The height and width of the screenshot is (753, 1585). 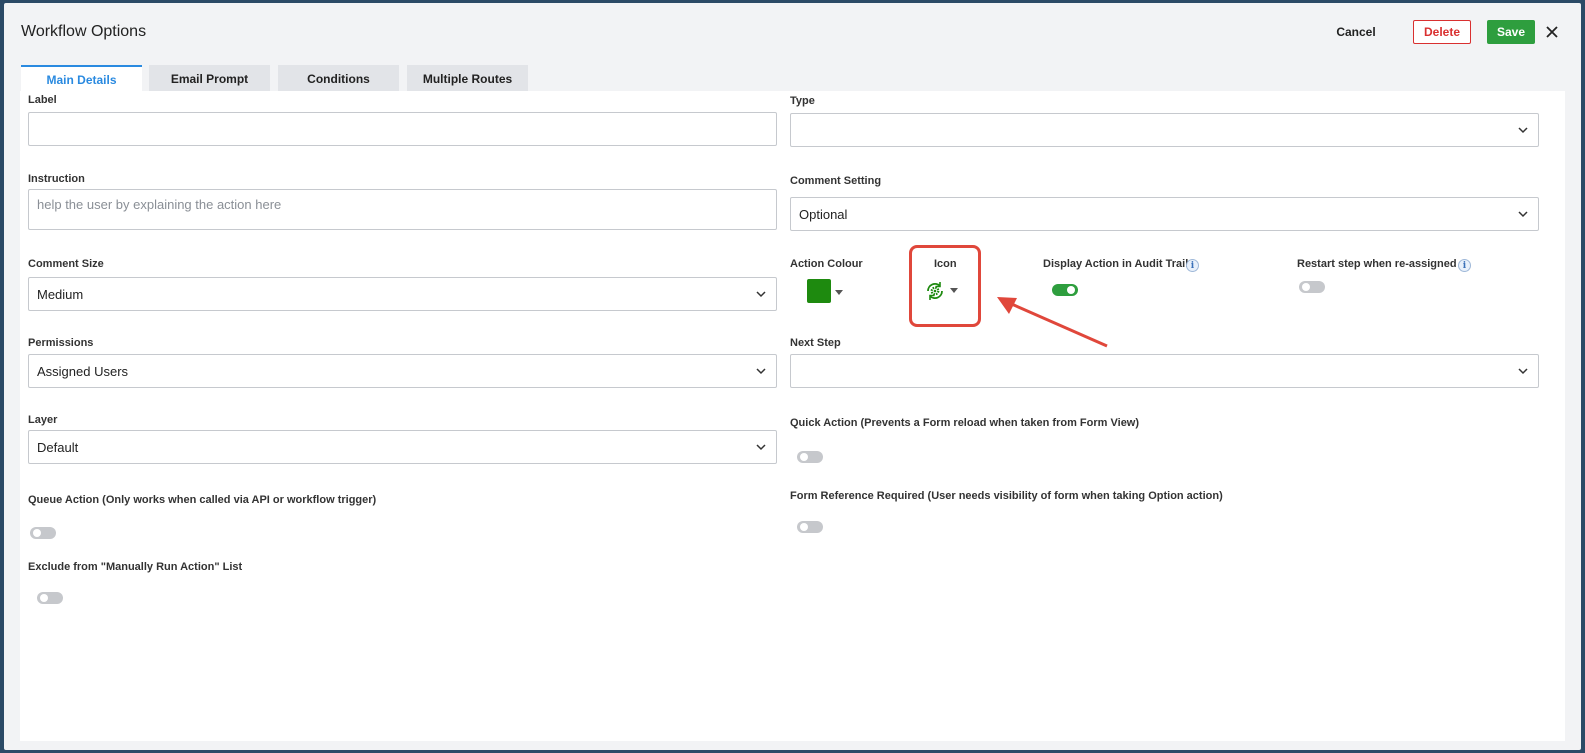 I want to click on exclude-manual-label: Exclude from "Manually Run Action" List, so click(x=135, y=567).